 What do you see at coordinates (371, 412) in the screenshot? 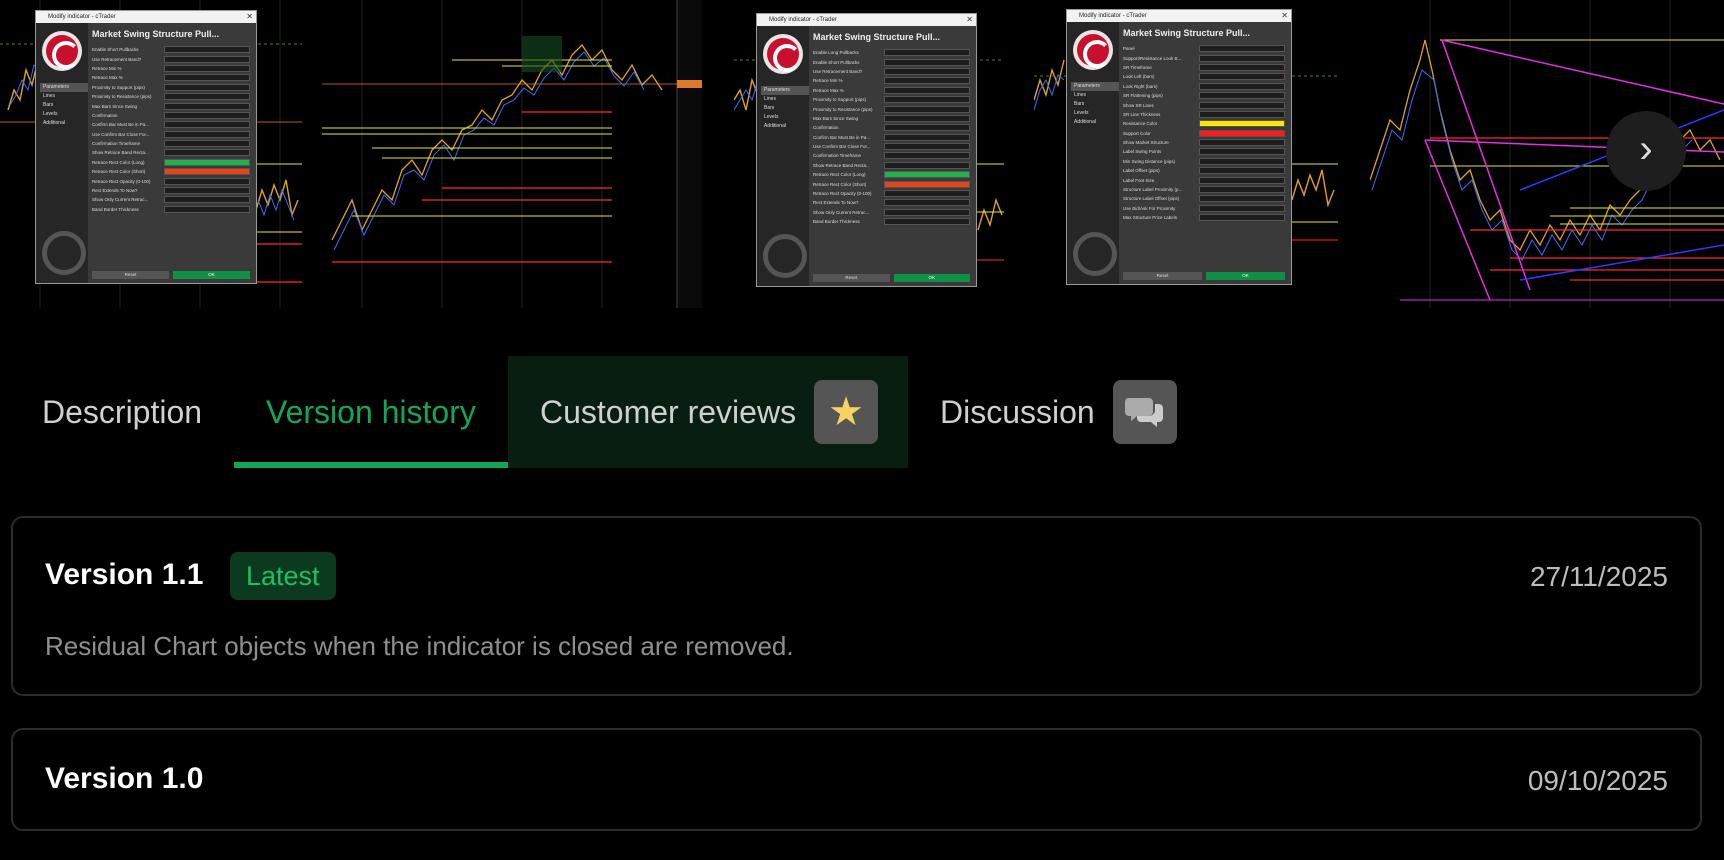
I see `tab-version-history: Version history` at bounding box center [371, 412].